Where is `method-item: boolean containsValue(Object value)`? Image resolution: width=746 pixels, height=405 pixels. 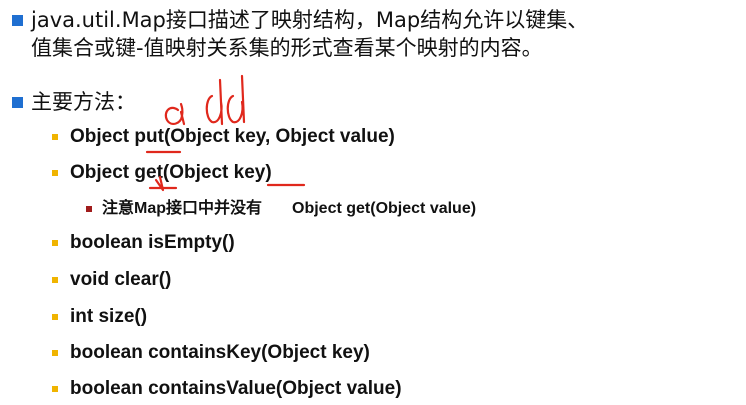
method-item: boolean containsValue(Object value) is located at coordinates (227, 389).